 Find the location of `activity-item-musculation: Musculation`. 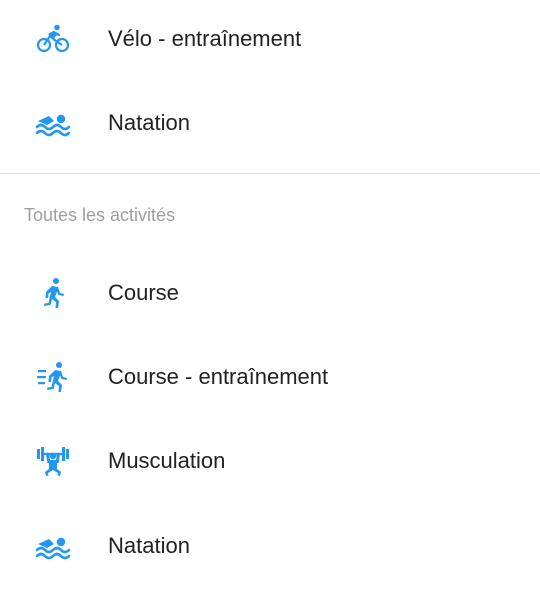

activity-item-musculation: Musculation is located at coordinates (270, 461).